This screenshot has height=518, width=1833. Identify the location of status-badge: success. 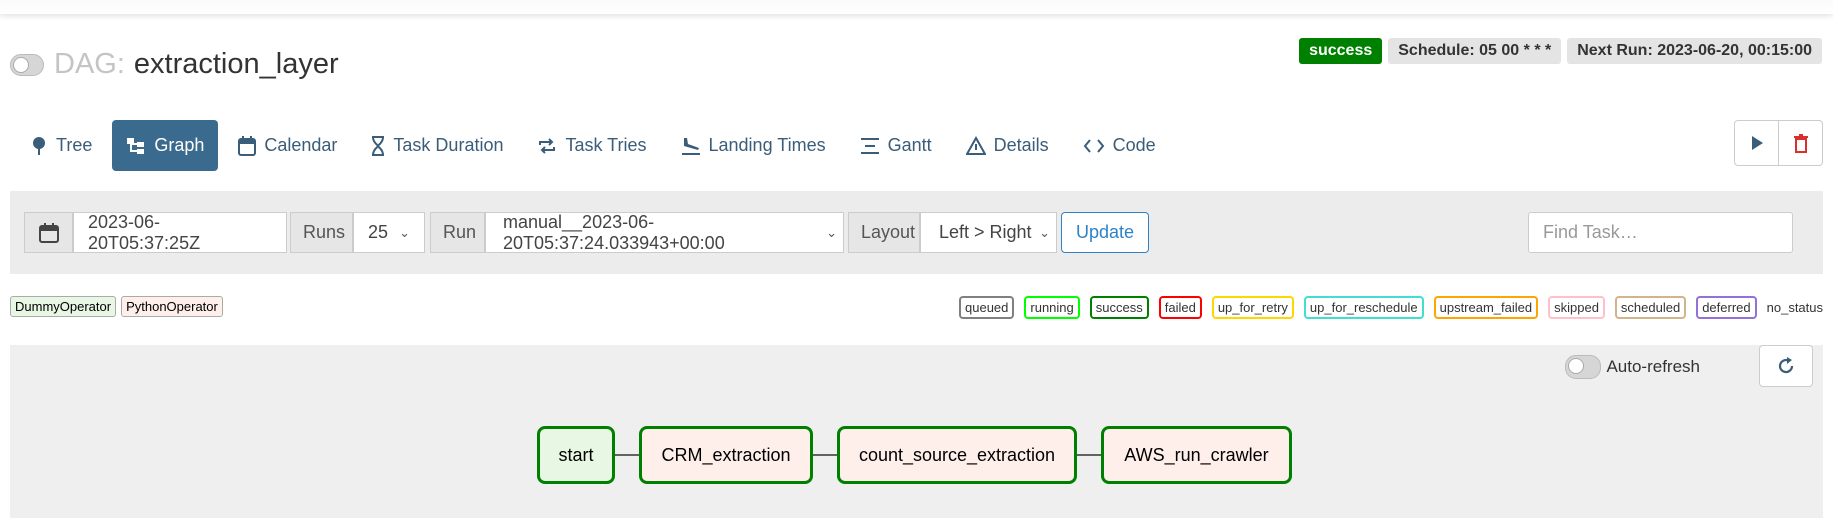
(1341, 51).